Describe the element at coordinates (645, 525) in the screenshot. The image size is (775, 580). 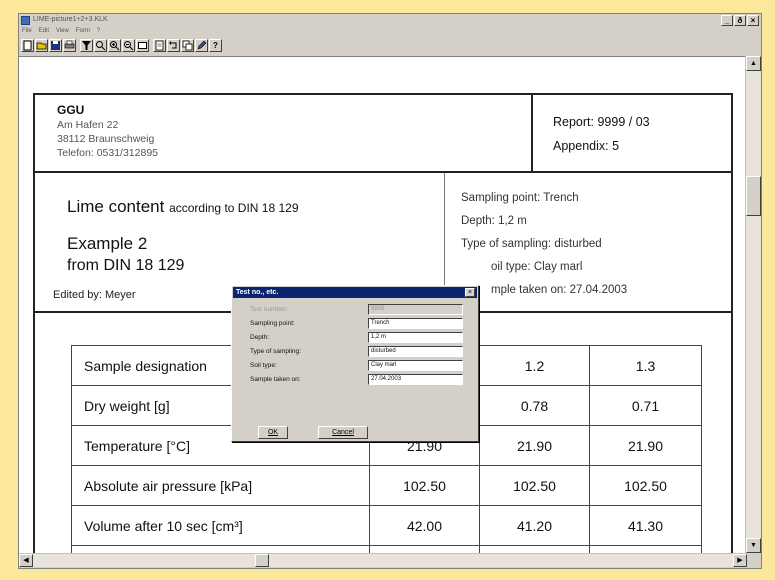
I see `cell-value: 41.30` at that location.